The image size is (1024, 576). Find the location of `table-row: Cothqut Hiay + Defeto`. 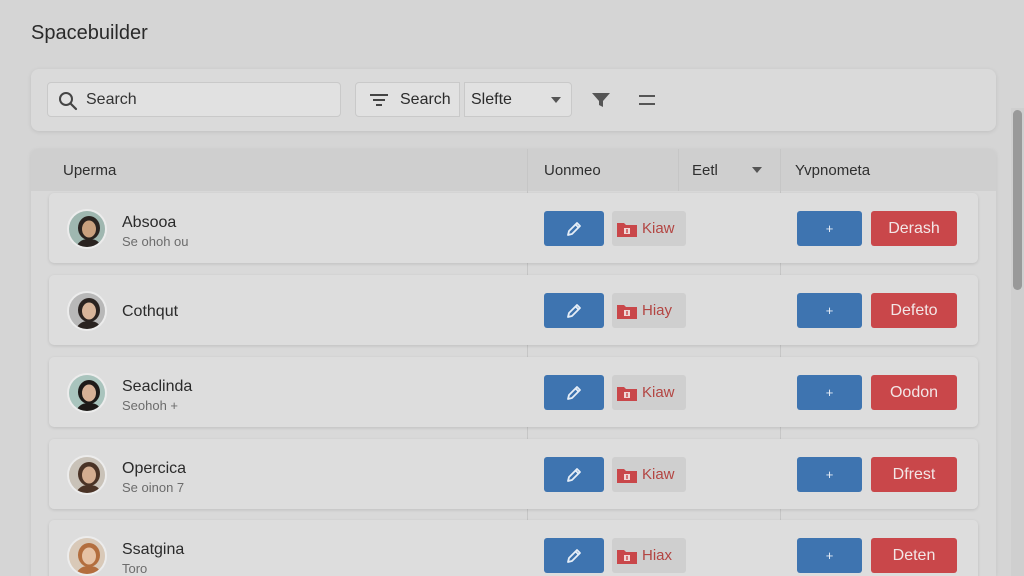

table-row: Cothqut Hiay + Defeto is located at coordinates (513, 310).